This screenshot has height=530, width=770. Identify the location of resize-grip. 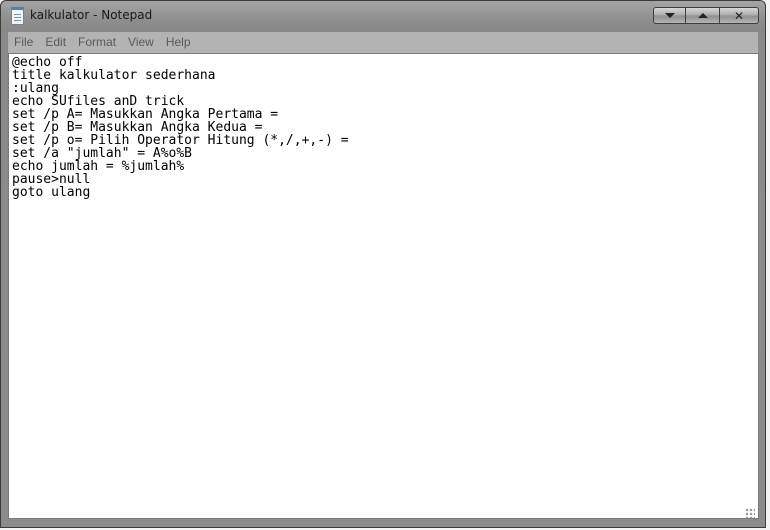
(750, 513).